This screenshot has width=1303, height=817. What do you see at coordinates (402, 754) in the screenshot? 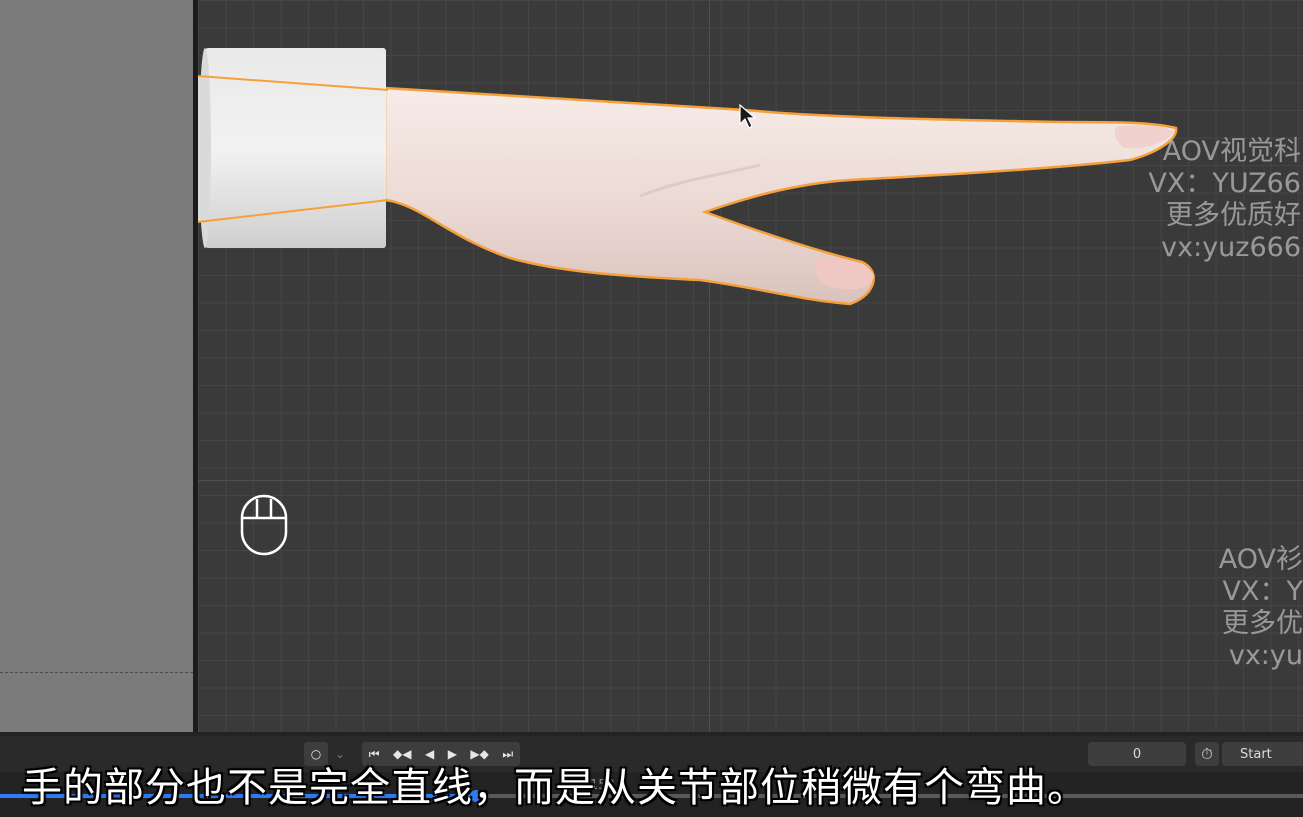
I see `prev-keyframe-icon: ◆◀` at bounding box center [402, 754].